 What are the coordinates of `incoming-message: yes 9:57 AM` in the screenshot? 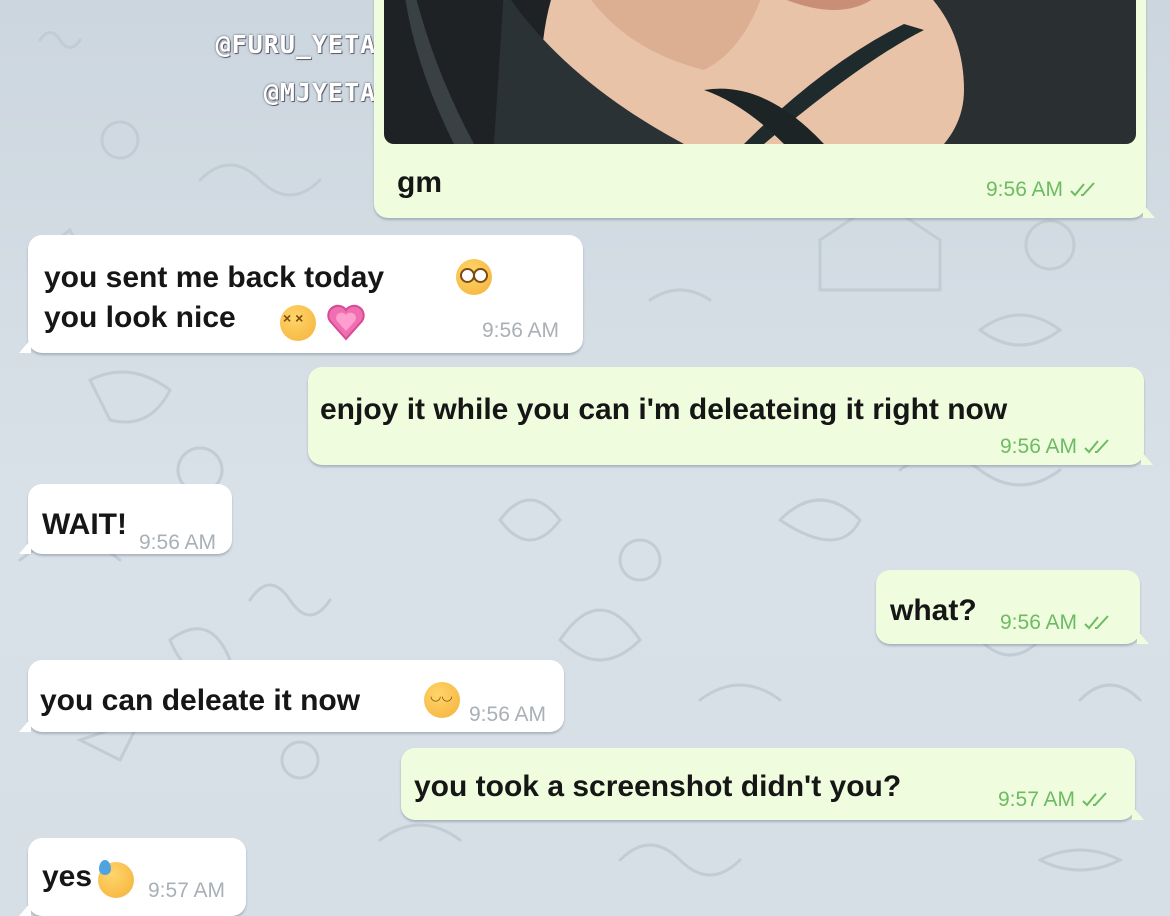 It's located at (132, 877).